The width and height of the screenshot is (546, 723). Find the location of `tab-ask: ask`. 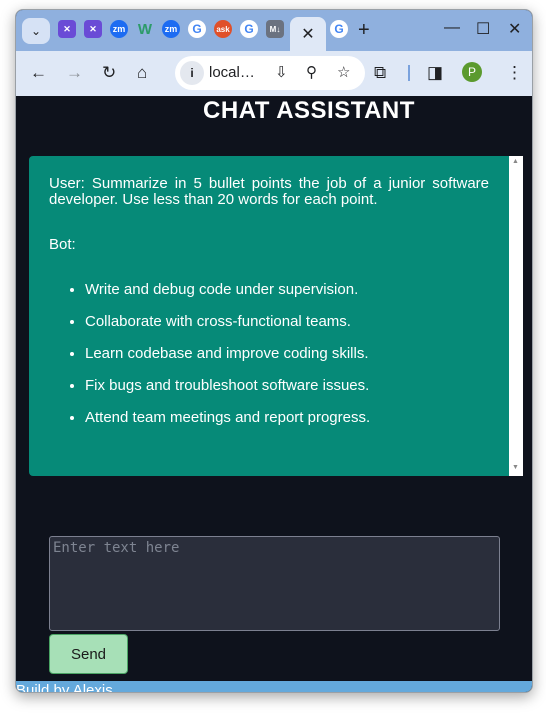

tab-ask: ask is located at coordinates (223, 29).